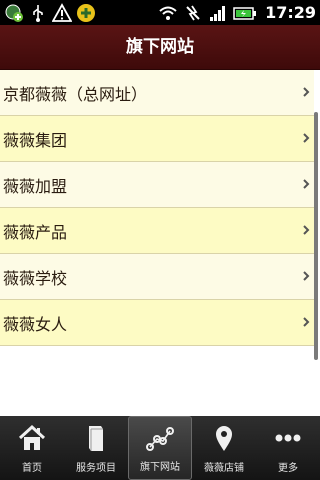 This screenshot has height=480, width=320. Describe the element at coordinates (157, 323) in the screenshot. I see `list-item: 薇薇女人` at that location.